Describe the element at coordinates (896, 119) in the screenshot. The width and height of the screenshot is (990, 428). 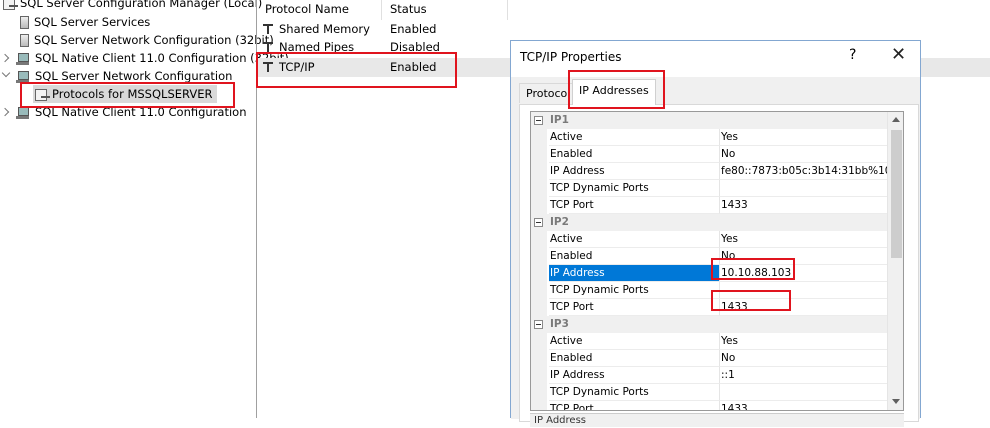
I see `scroll-up-arrow-icon` at that location.